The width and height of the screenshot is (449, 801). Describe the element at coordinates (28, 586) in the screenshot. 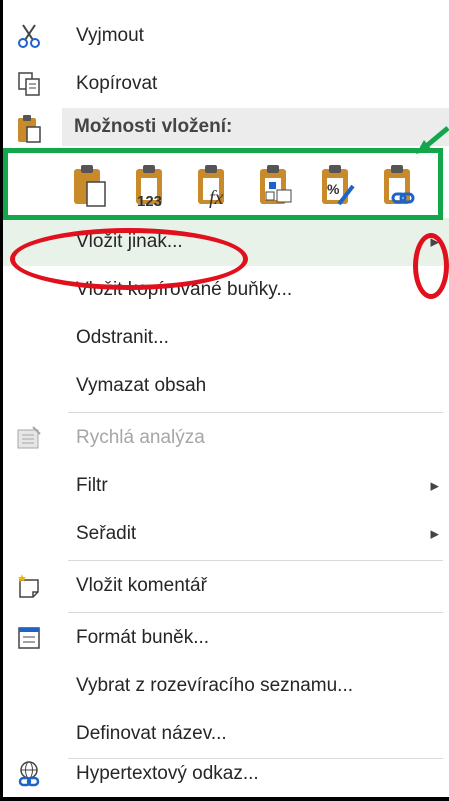

I see `new-comment-icon` at that location.